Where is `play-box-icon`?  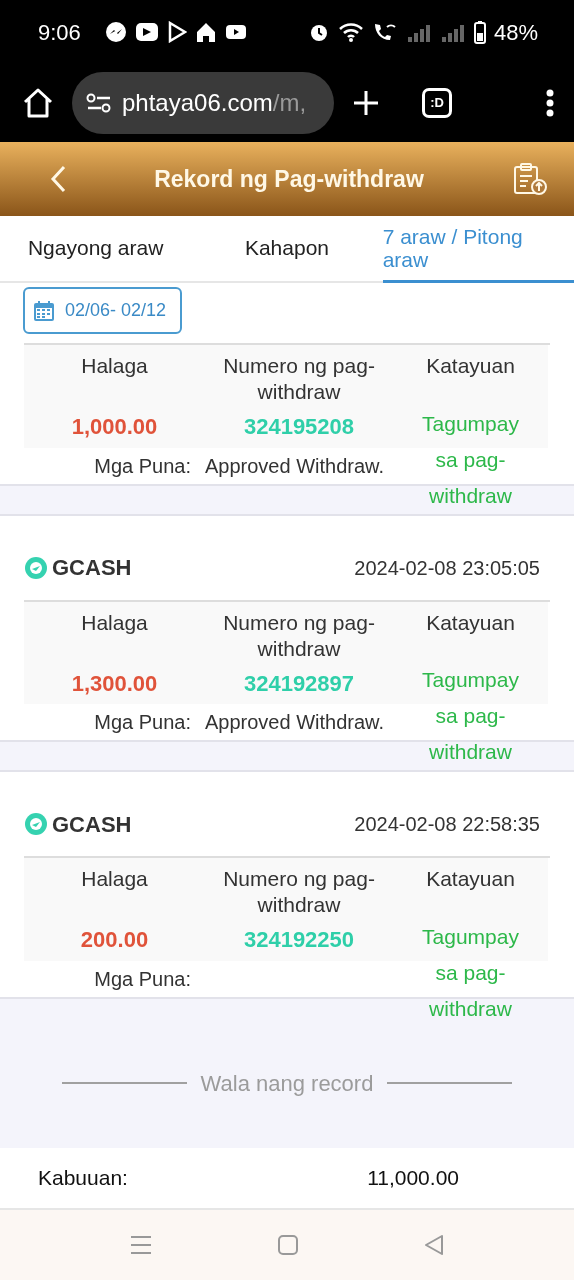 play-box-icon is located at coordinates (146, 32).